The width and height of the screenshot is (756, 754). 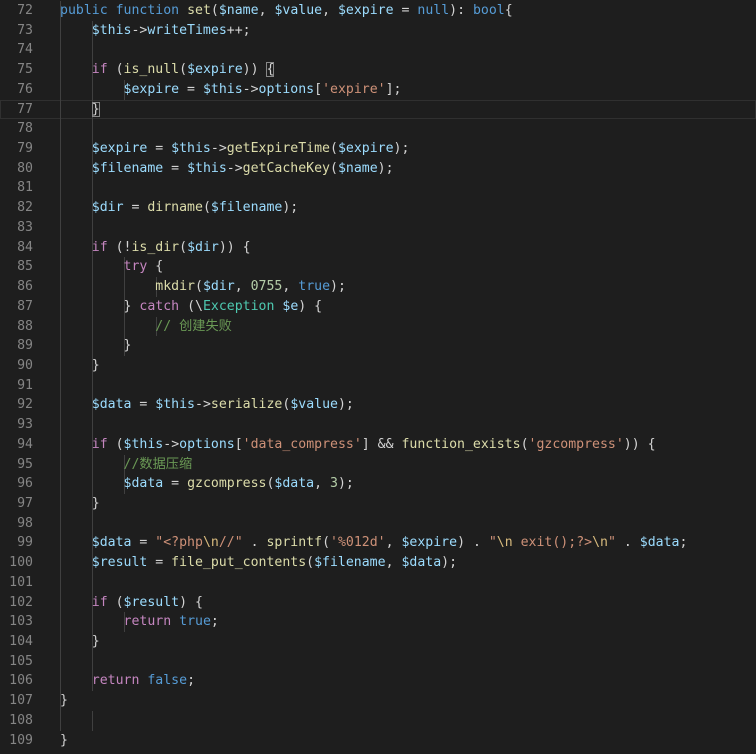 What do you see at coordinates (378, 425) in the screenshot?
I see `code-line: 93` at bounding box center [378, 425].